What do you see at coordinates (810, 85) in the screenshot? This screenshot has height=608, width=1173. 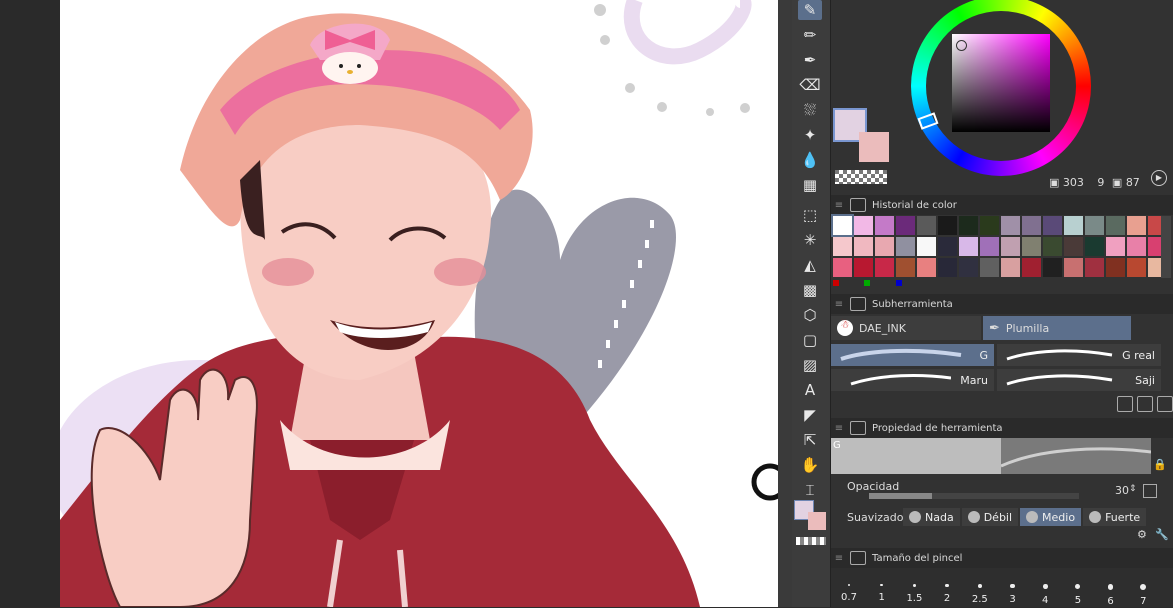 I see `eraser-tool-icon: ⌫` at bounding box center [810, 85].